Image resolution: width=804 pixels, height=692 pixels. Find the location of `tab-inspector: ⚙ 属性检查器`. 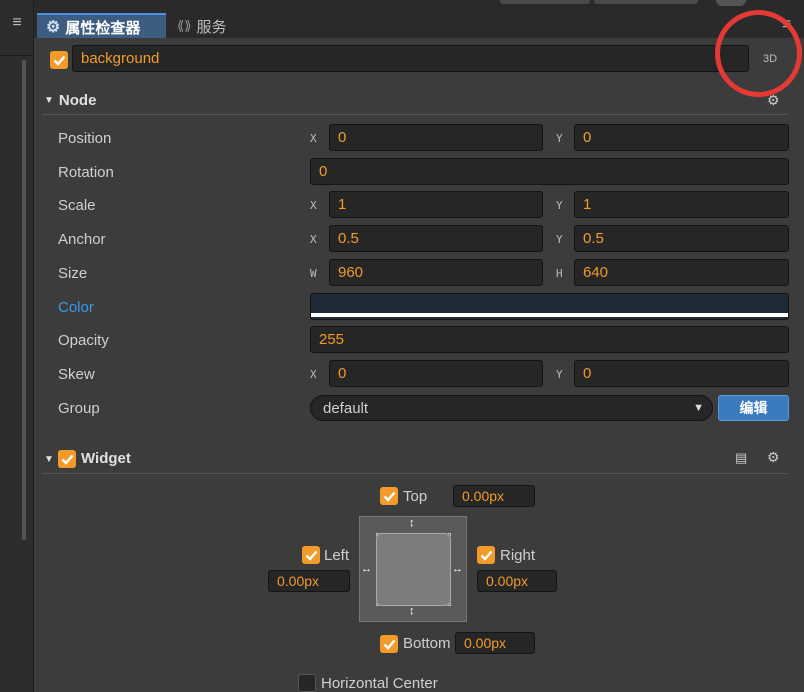

tab-inspector: ⚙ 属性检查器 is located at coordinates (101, 26).